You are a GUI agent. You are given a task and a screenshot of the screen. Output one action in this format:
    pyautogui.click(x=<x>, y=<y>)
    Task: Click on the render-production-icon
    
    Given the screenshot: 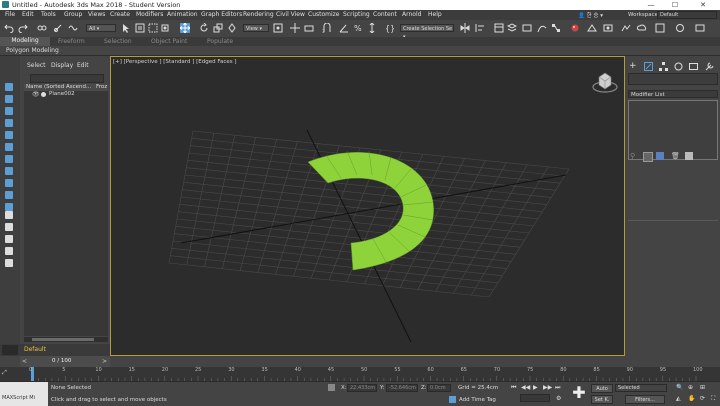 What is the action you would take?
    pyautogui.click(x=626, y=28)
    